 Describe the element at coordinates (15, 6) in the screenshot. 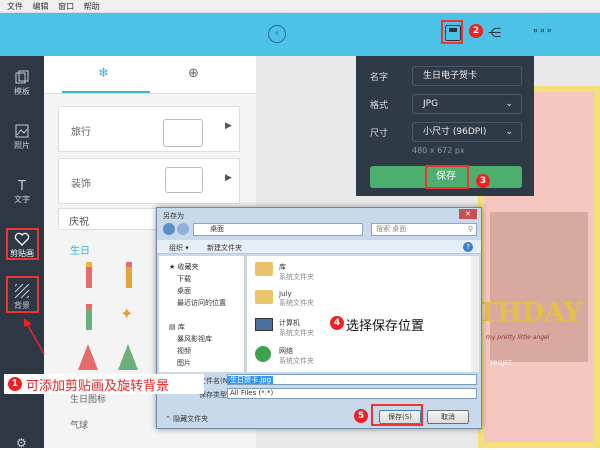

I see `menu-file: 文件` at that location.